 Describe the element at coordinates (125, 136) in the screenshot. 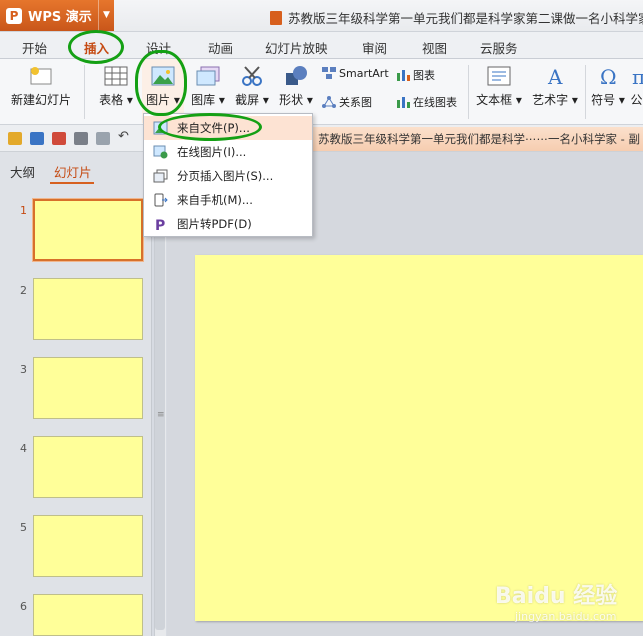

I see `undo-icon: ↶` at that location.